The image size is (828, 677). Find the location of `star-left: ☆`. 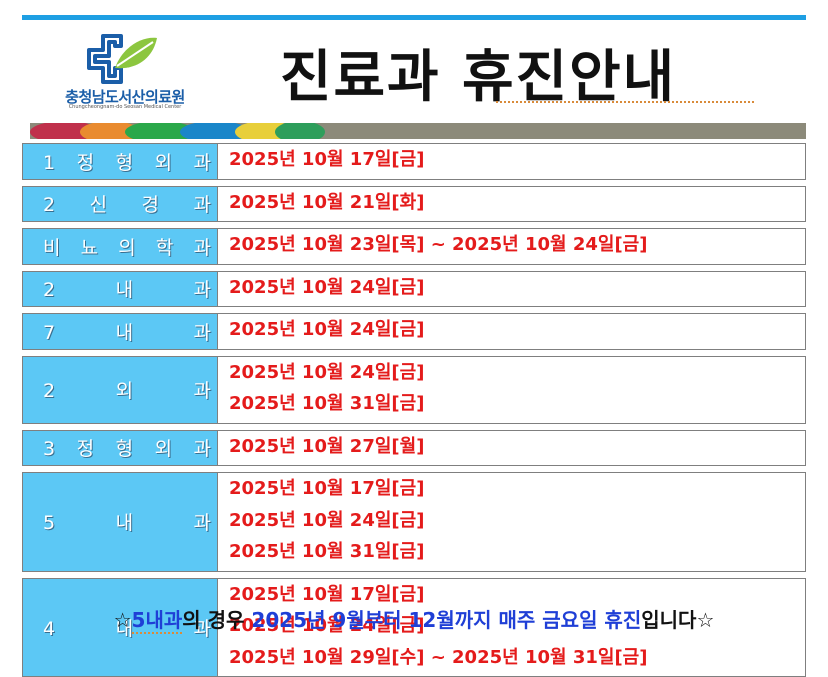

star-left: ☆ is located at coordinates (123, 620).